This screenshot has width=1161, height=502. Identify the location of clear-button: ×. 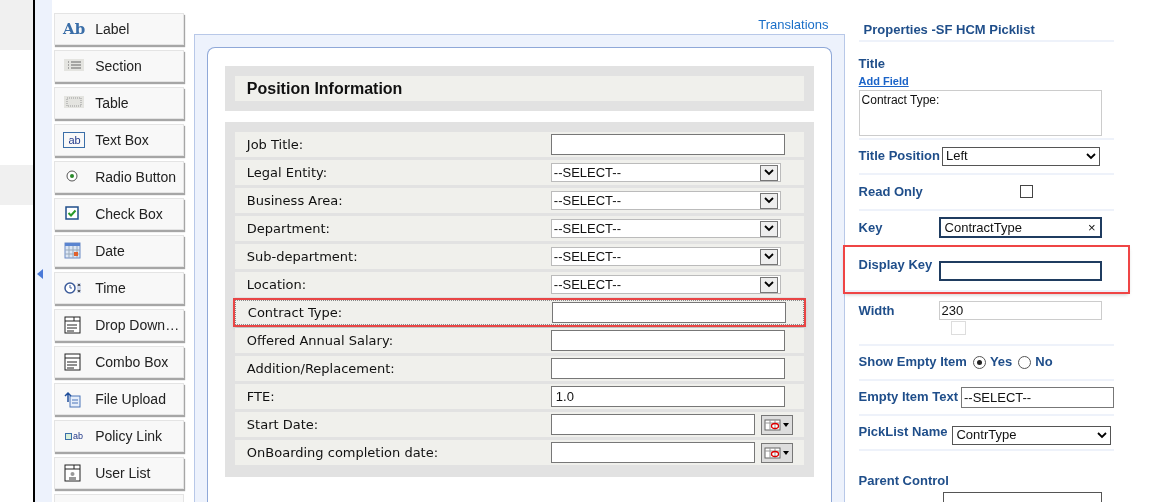
(1091, 227).